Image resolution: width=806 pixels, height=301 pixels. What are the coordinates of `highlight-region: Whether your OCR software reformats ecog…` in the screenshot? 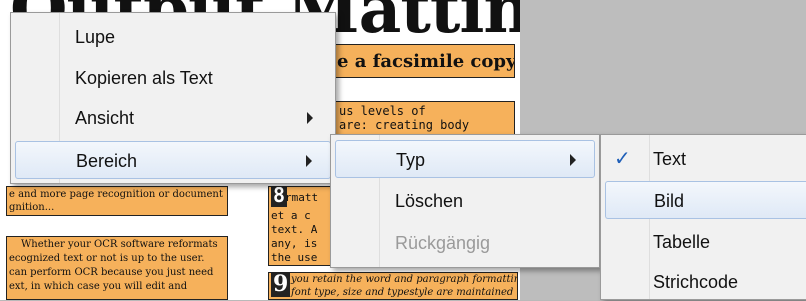 It's located at (117, 268).